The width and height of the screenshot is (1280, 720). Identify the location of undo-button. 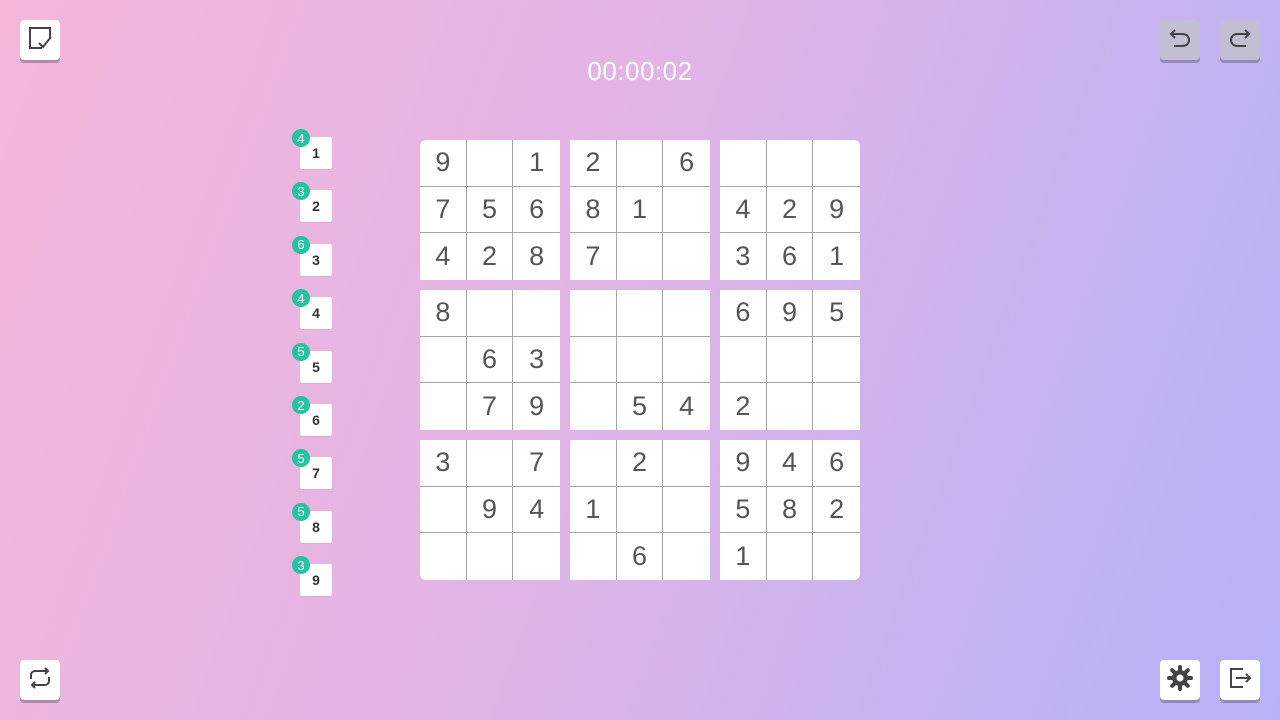
(1180, 40).